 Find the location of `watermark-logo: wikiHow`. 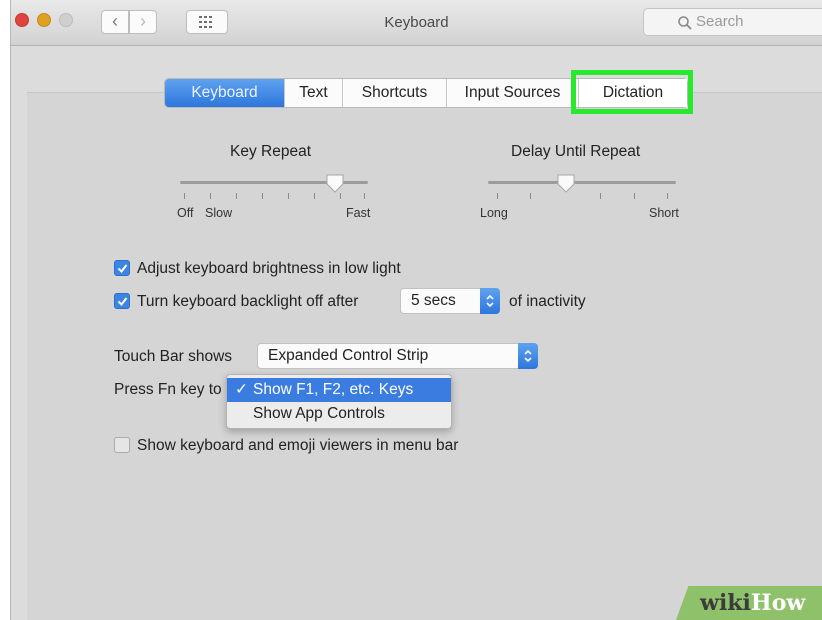

watermark-logo: wikiHow is located at coordinates (753, 603).